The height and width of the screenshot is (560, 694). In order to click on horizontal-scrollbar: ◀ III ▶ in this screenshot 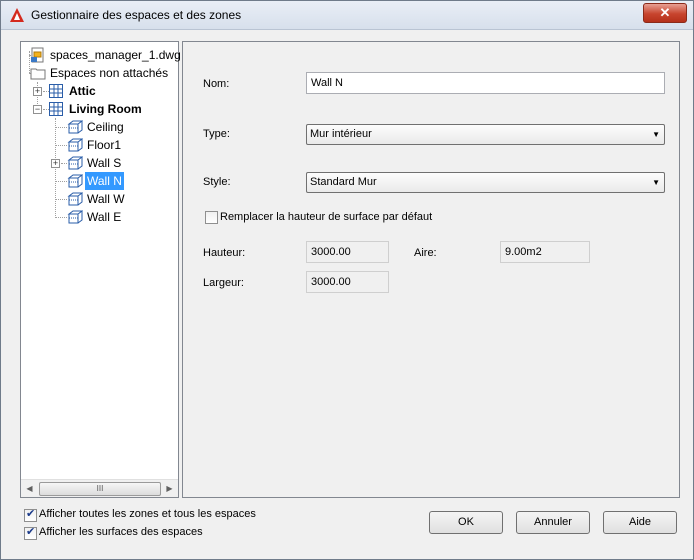, I will do `click(99, 488)`.